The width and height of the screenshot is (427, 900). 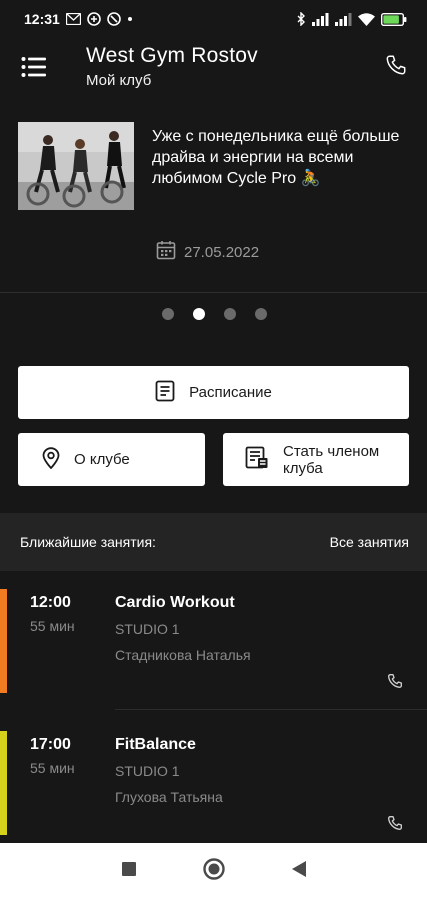 I want to click on system-navigation-bar, so click(x=213, y=871).